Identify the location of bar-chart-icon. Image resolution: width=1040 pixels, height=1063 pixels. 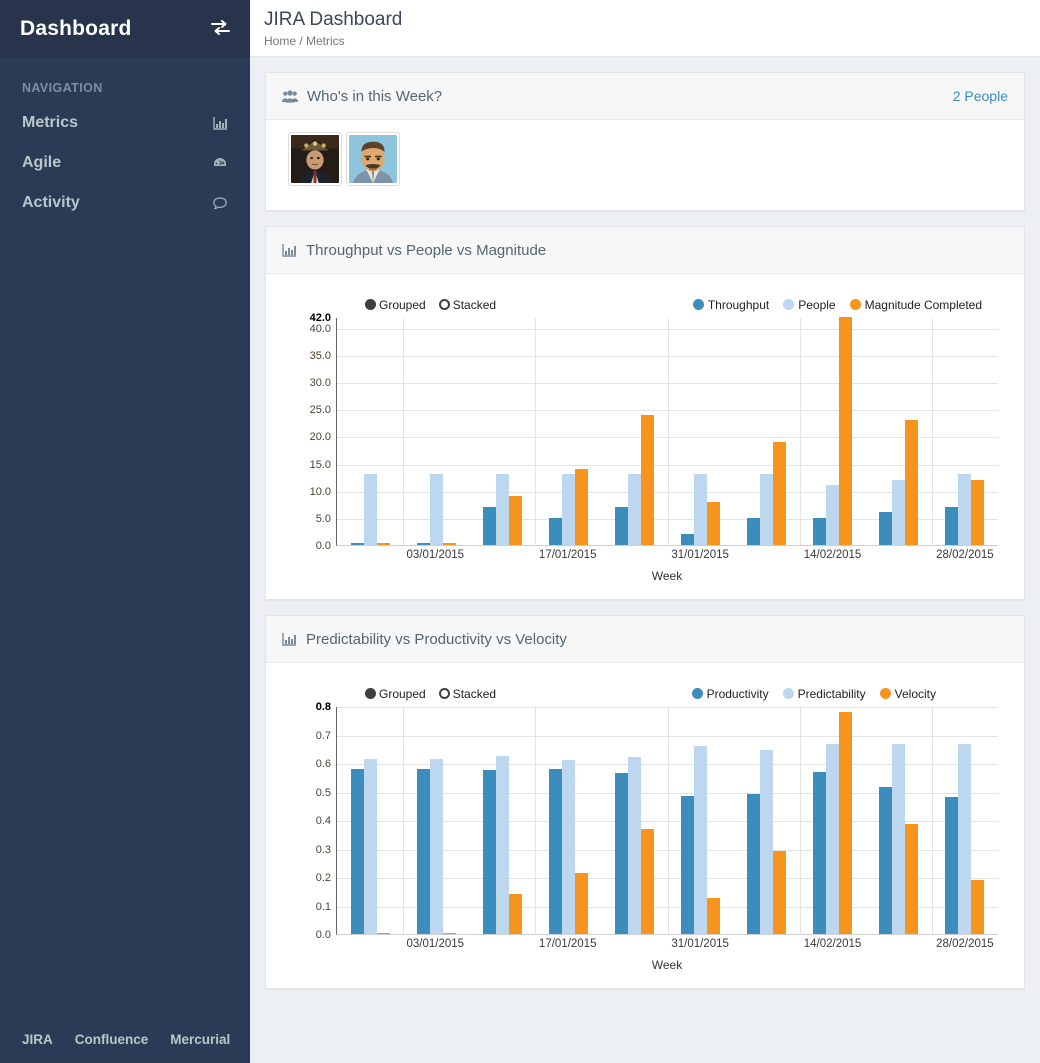
(220, 123).